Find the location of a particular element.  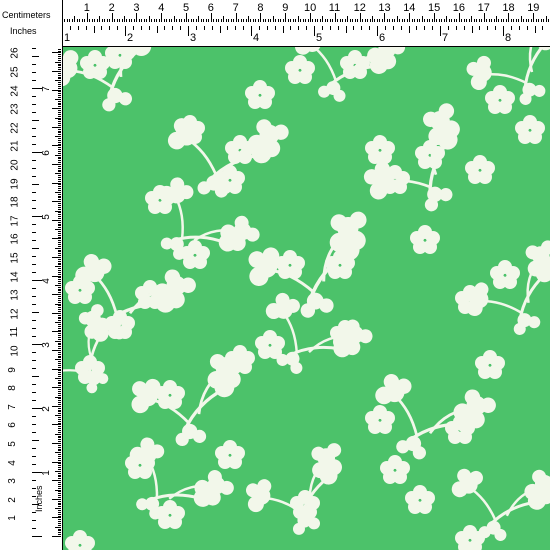

cm-number-left: 8 is located at coordinates (12, 388).